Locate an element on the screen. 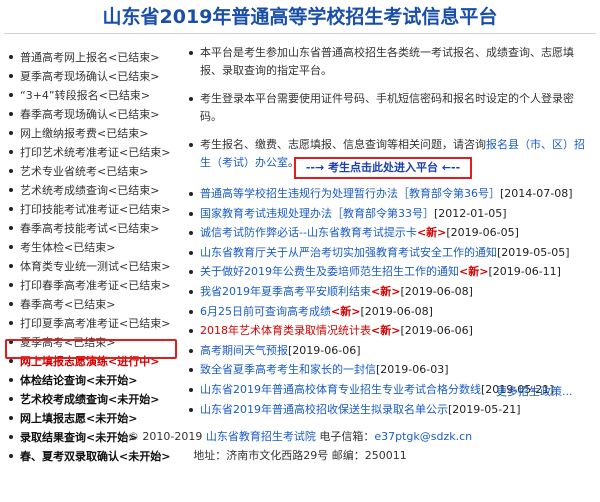 The image size is (600, 502). news-item: 普通高等学校招生违规行为处理暂行办法［教育部令第36号］[2014-07-08] is located at coordinates (390, 194).